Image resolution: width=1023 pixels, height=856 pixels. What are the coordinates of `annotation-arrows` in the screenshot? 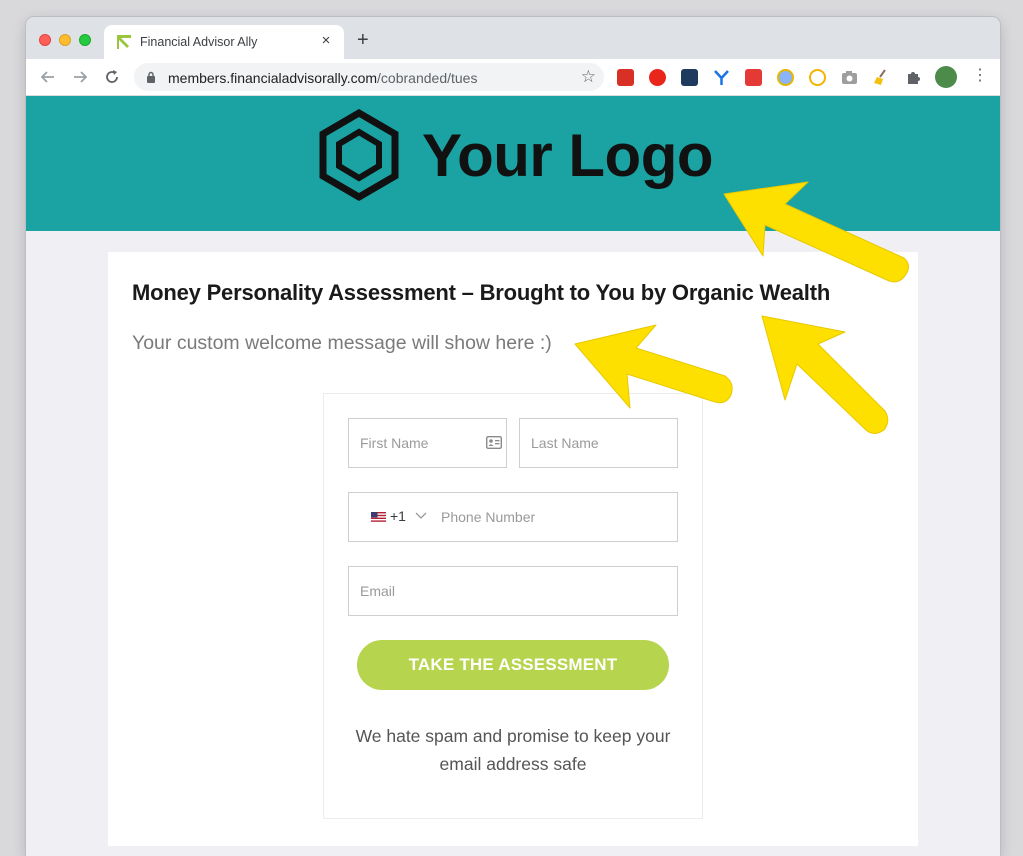 It's located at (741, 307).